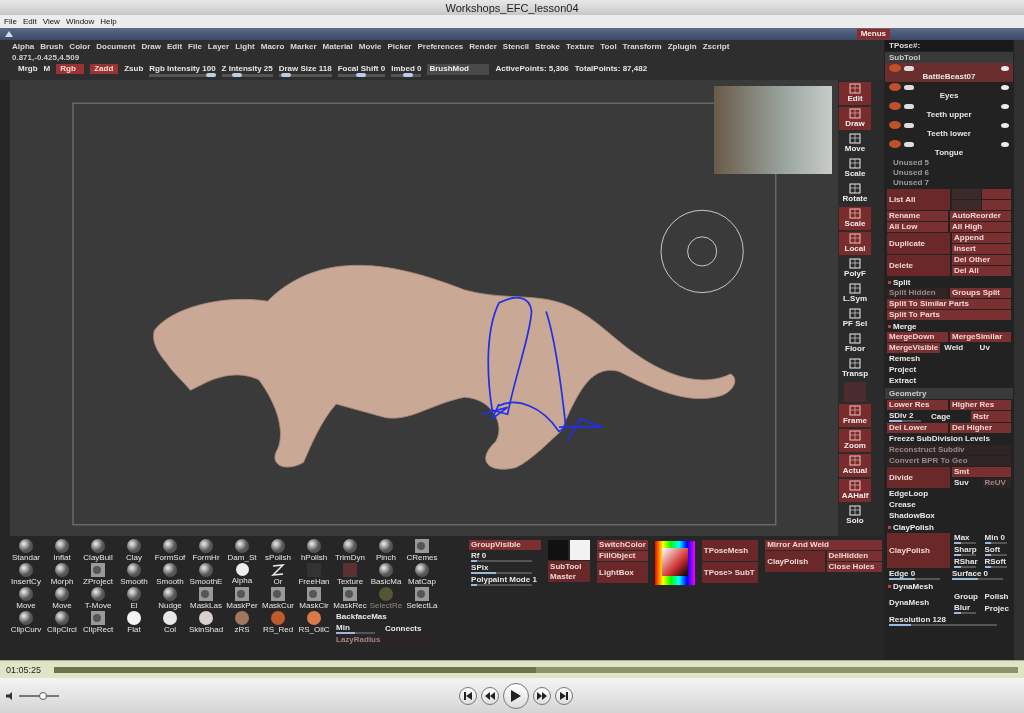 The height and width of the screenshot is (713, 1024). I want to click on shelf-button: Scale, so click(855, 218).